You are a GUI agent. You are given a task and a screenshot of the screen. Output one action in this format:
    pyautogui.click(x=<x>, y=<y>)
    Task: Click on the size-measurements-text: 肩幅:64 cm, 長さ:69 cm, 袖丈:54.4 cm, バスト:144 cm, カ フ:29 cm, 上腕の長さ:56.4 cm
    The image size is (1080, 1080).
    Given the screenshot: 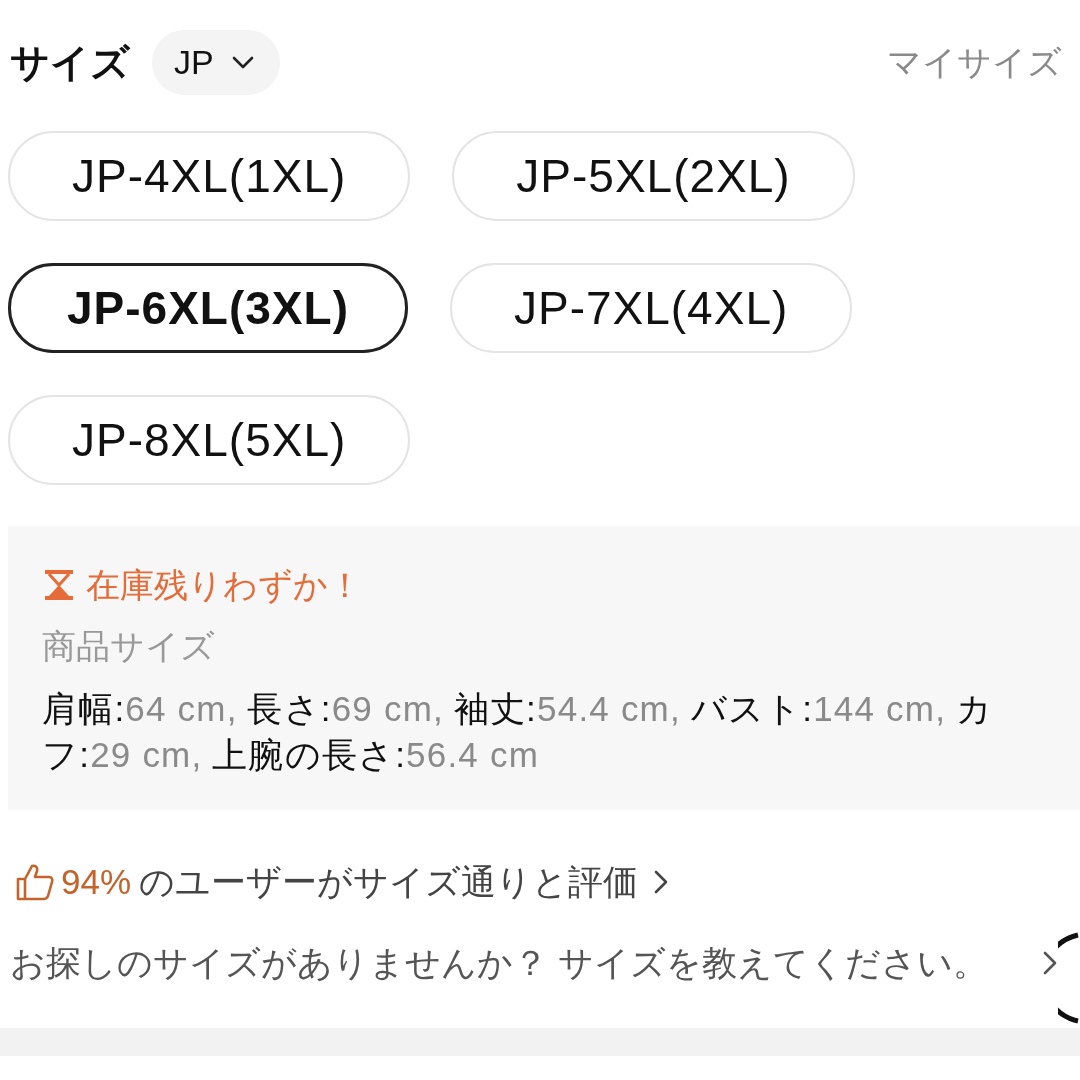 What is the action you would take?
    pyautogui.click(x=518, y=732)
    